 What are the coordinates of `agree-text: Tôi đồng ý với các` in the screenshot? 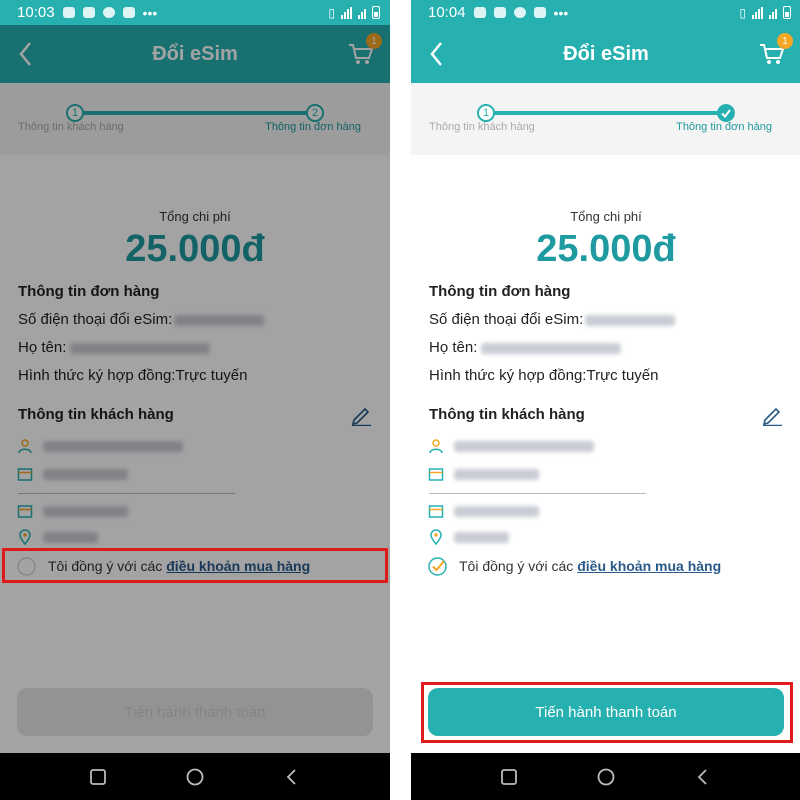 It's located at (516, 566).